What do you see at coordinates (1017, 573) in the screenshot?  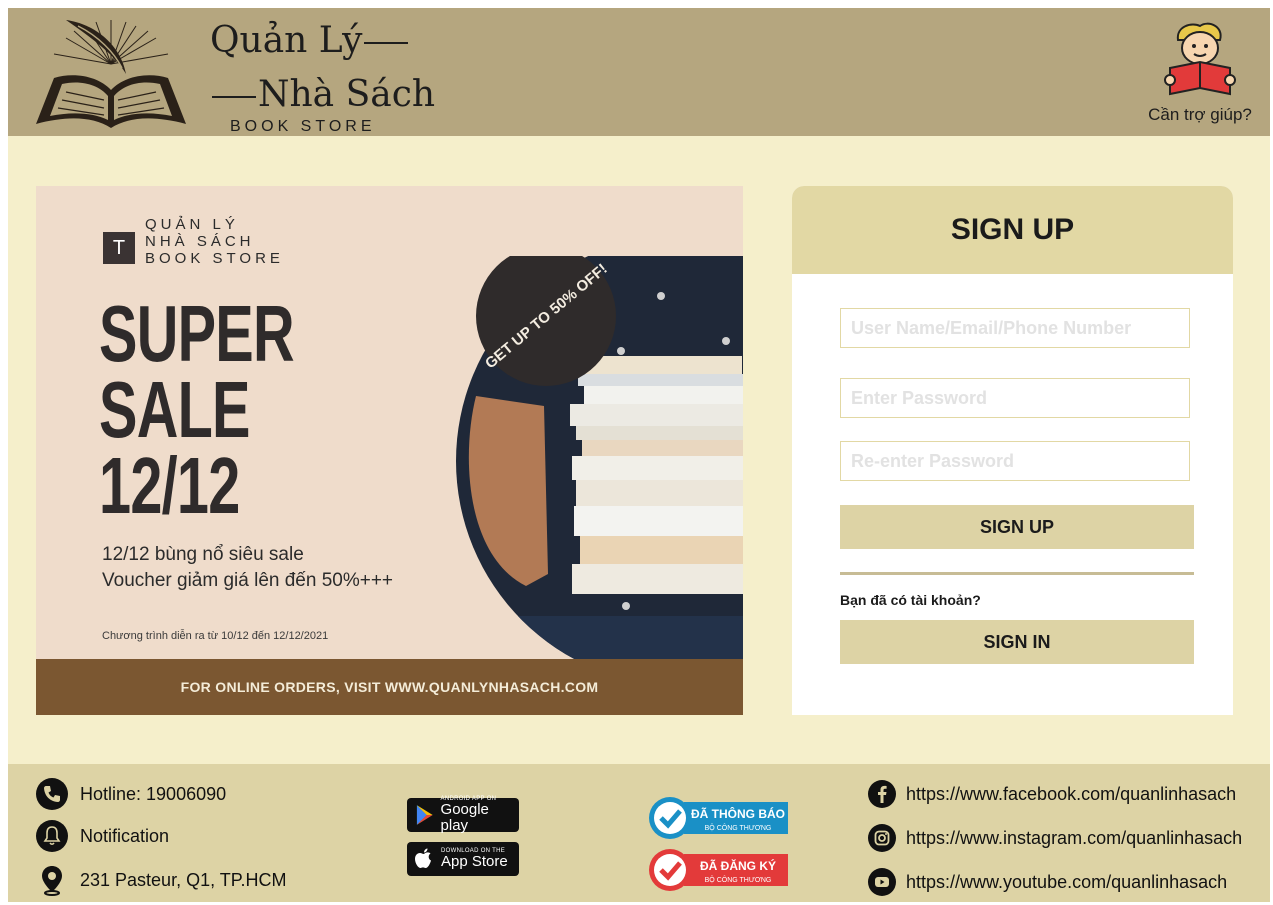 I see `form-divider` at bounding box center [1017, 573].